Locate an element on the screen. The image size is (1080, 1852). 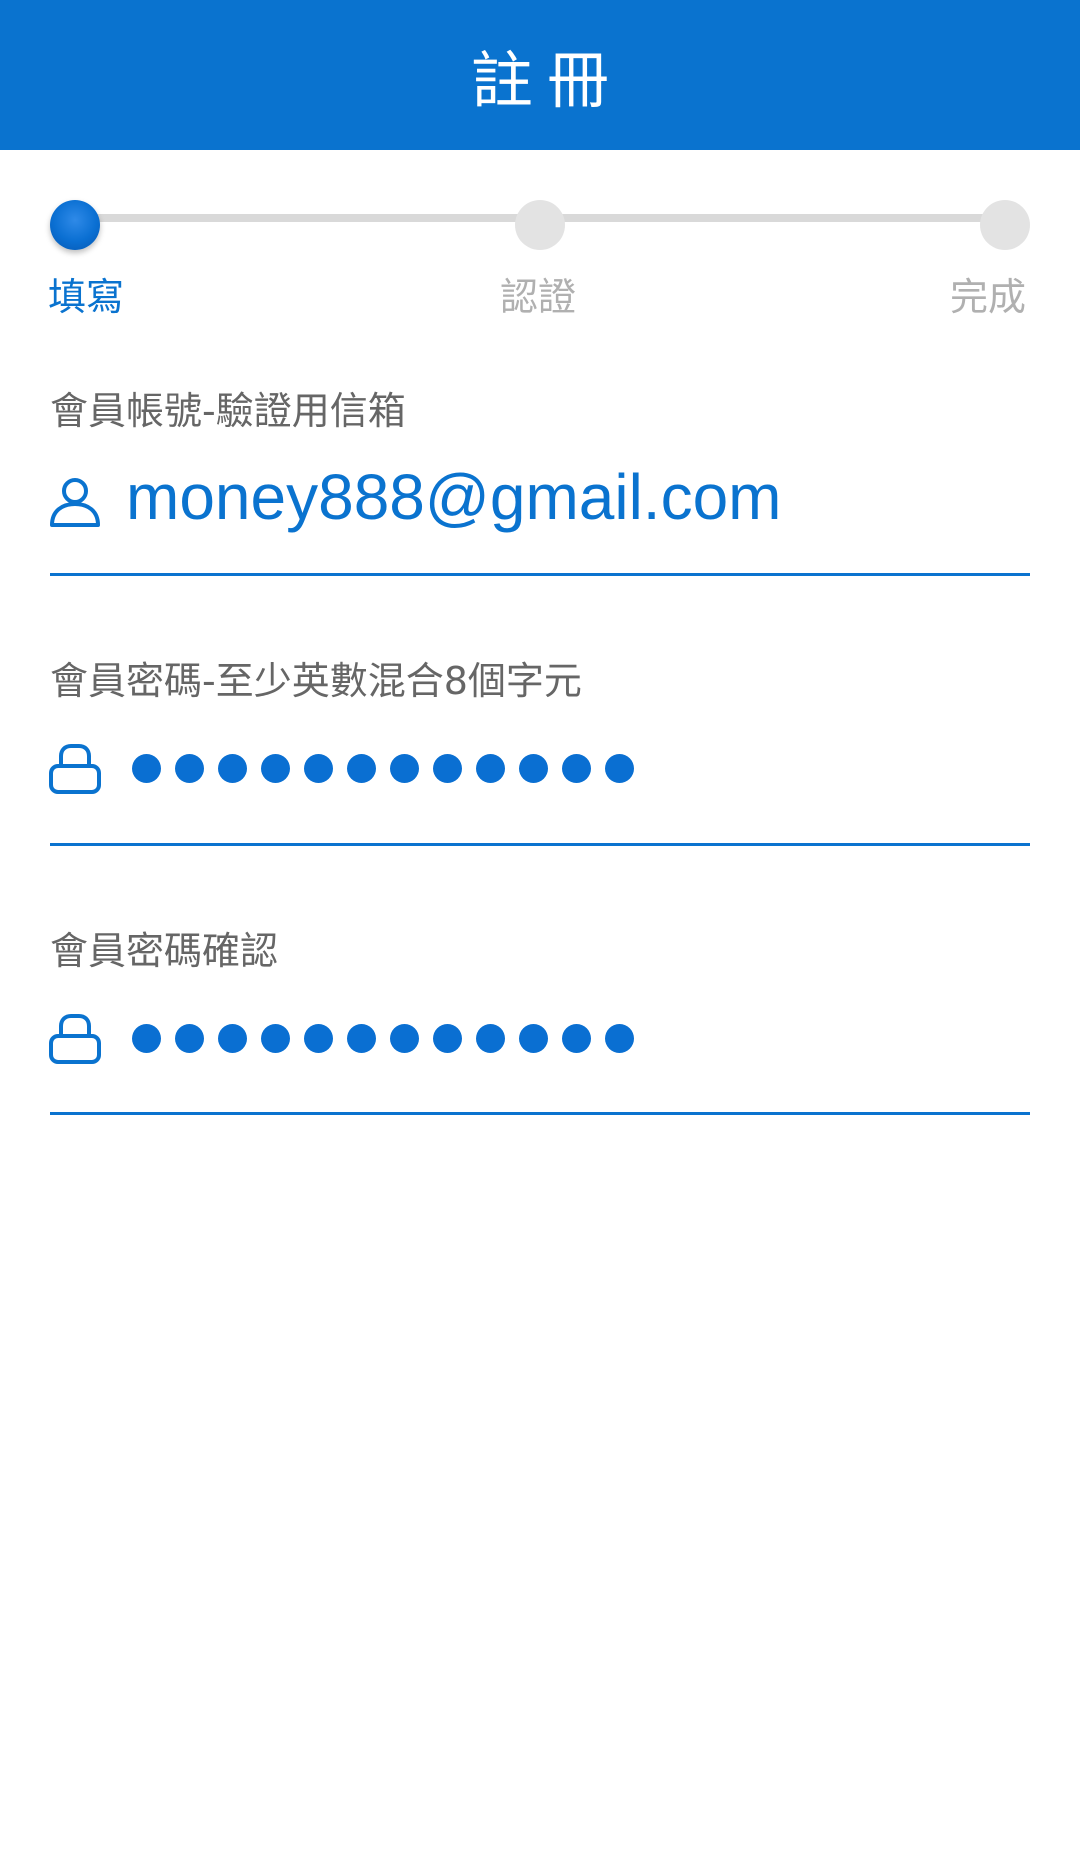
step-indicator-verify is located at coordinates (540, 225).